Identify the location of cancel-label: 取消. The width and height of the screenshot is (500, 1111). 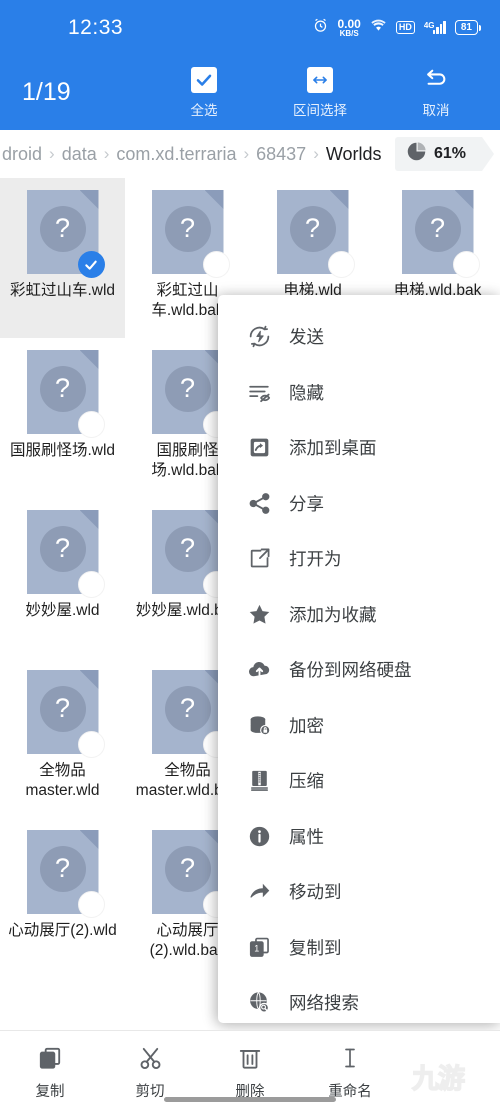
(436, 110).